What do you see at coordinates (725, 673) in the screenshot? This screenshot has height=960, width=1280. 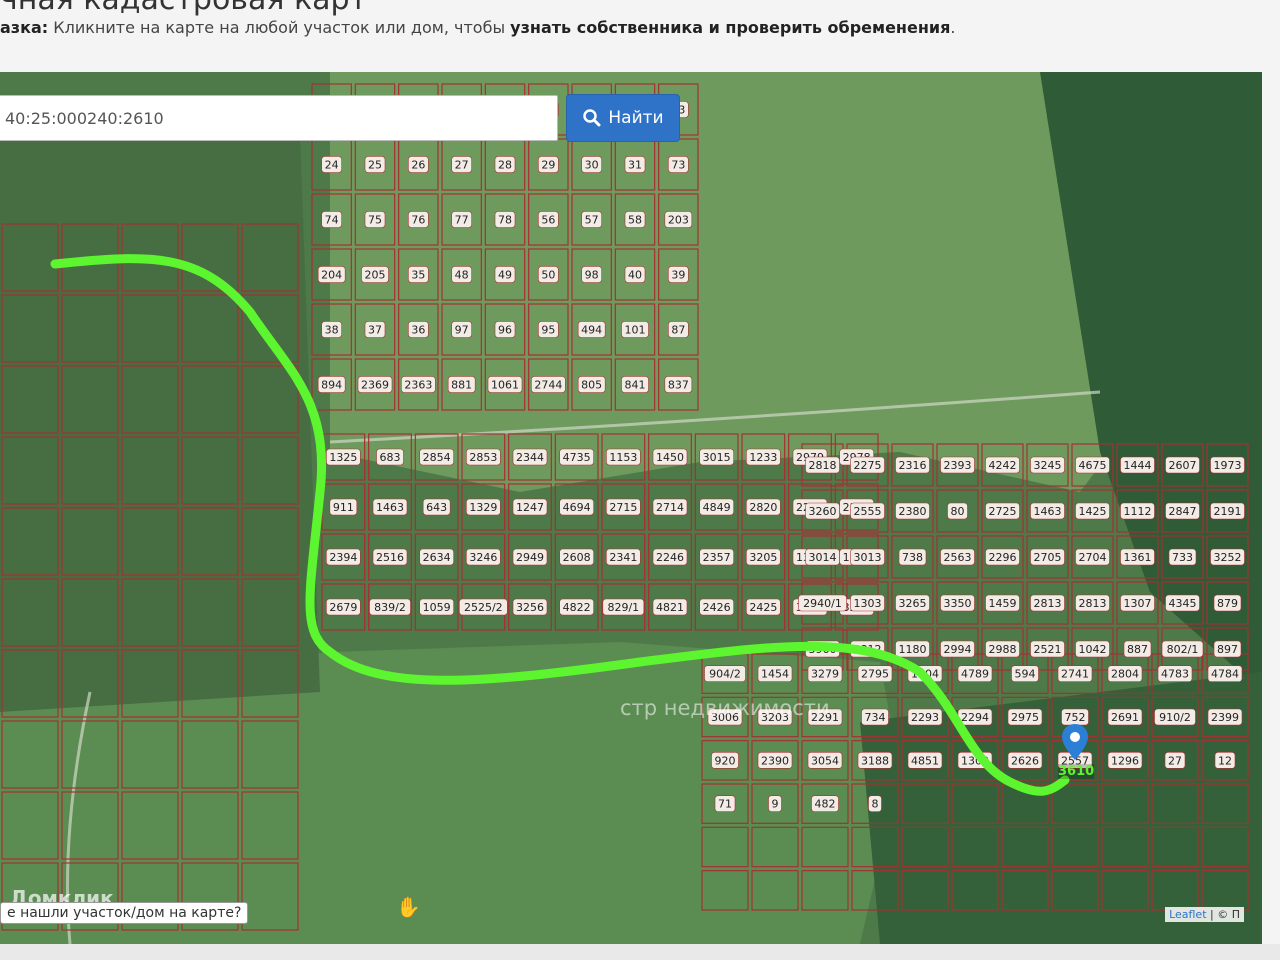 I see `parcel-label: 904/2` at bounding box center [725, 673].